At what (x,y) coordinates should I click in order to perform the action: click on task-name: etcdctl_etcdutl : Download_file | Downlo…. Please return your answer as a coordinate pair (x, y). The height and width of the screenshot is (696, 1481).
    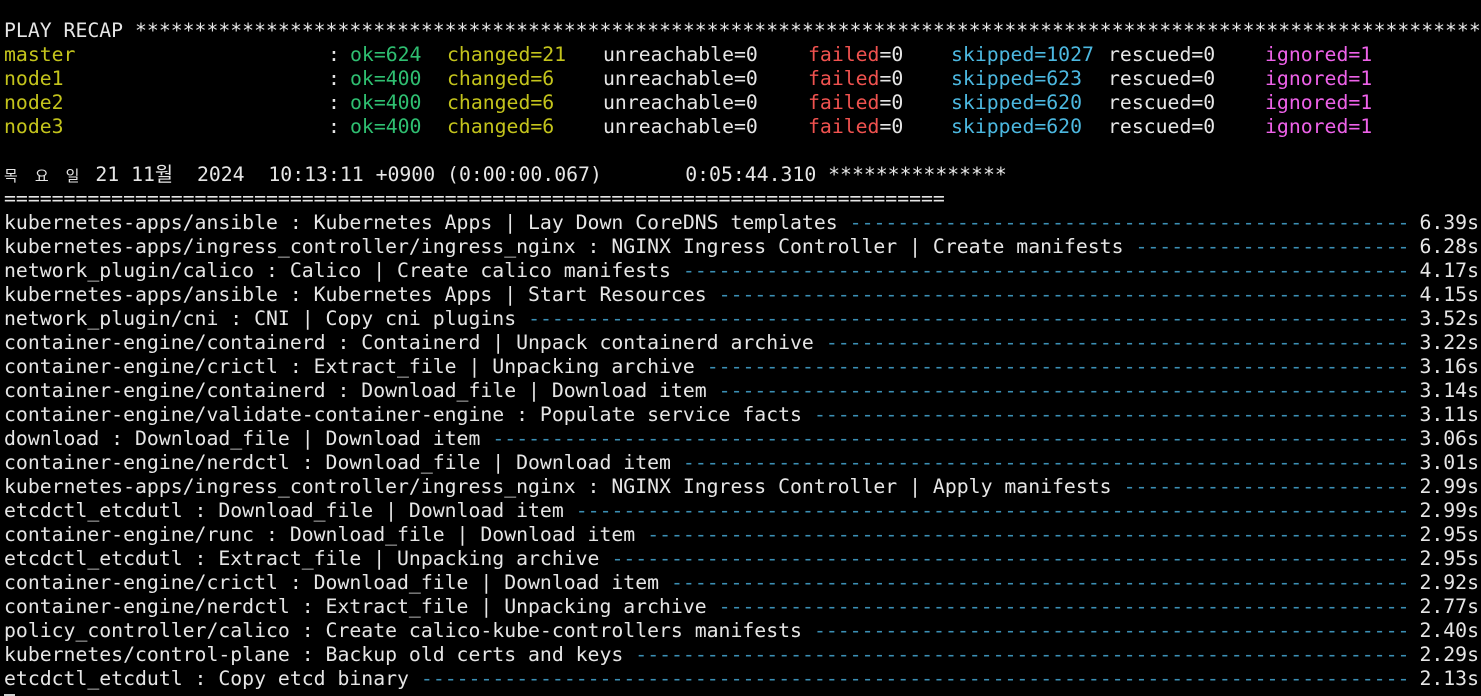
    Looking at the image, I should click on (284, 510).